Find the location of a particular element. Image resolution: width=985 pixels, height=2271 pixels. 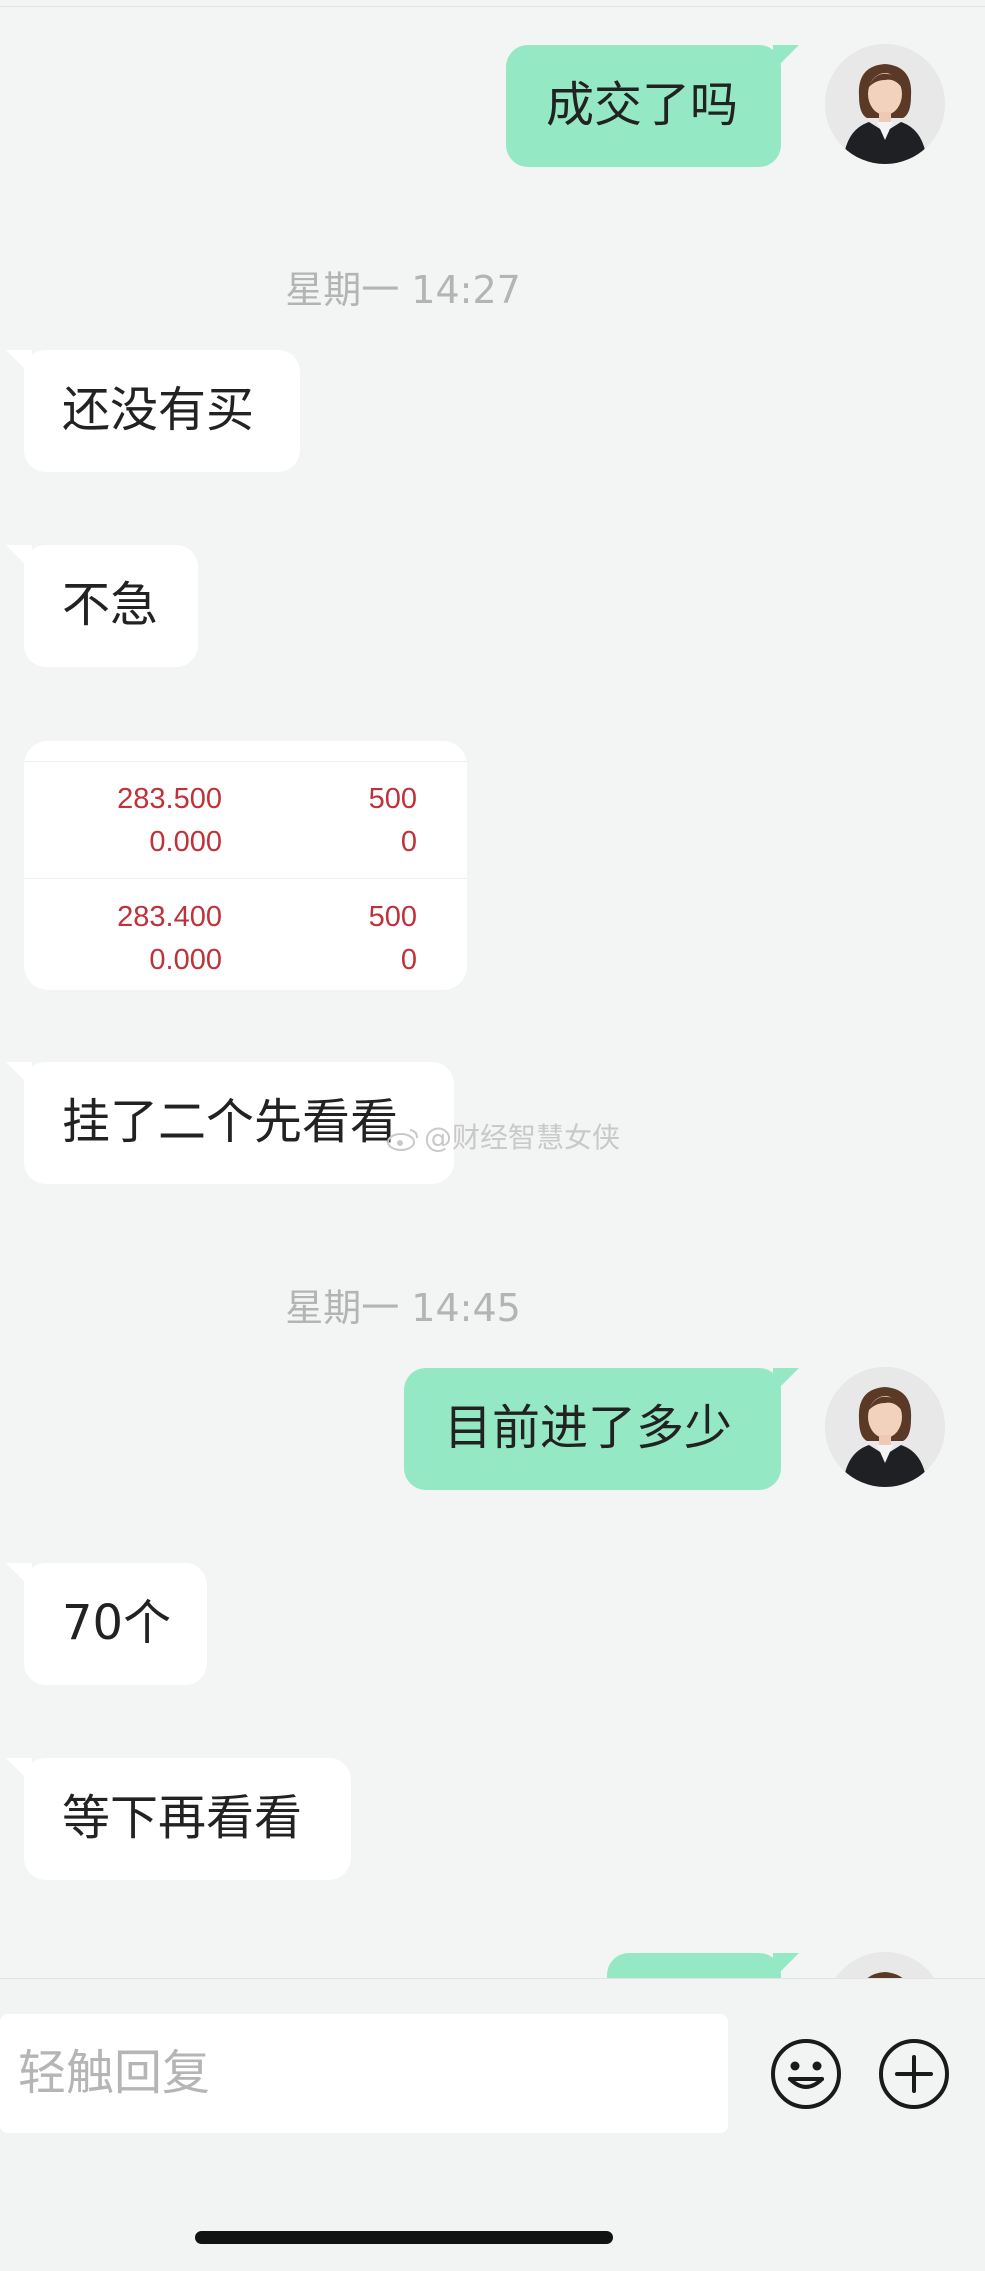

message-text: 70个 is located at coordinates (117, 1623).